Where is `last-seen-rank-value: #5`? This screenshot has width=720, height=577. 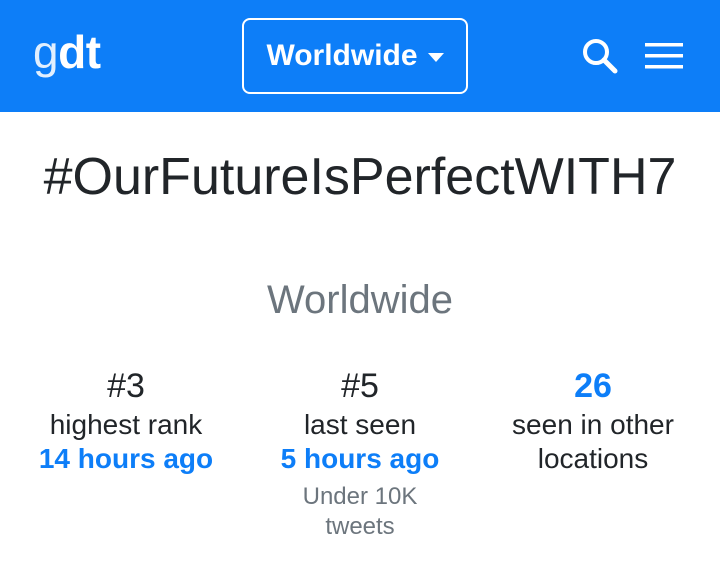
last-seen-rank-value: #5 is located at coordinates (360, 386).